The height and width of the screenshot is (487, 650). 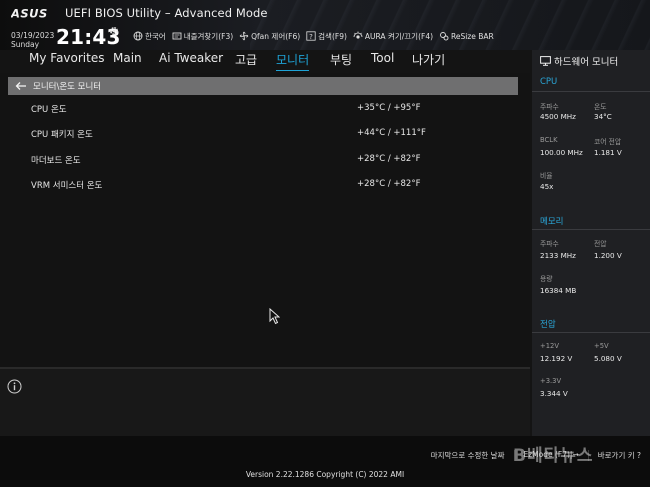 What do you see at coordinates (263, 86) in the screenshot?
I see `breadcrumb-bar: 모니터\온도 모니터` at bounding box center [263, 86].